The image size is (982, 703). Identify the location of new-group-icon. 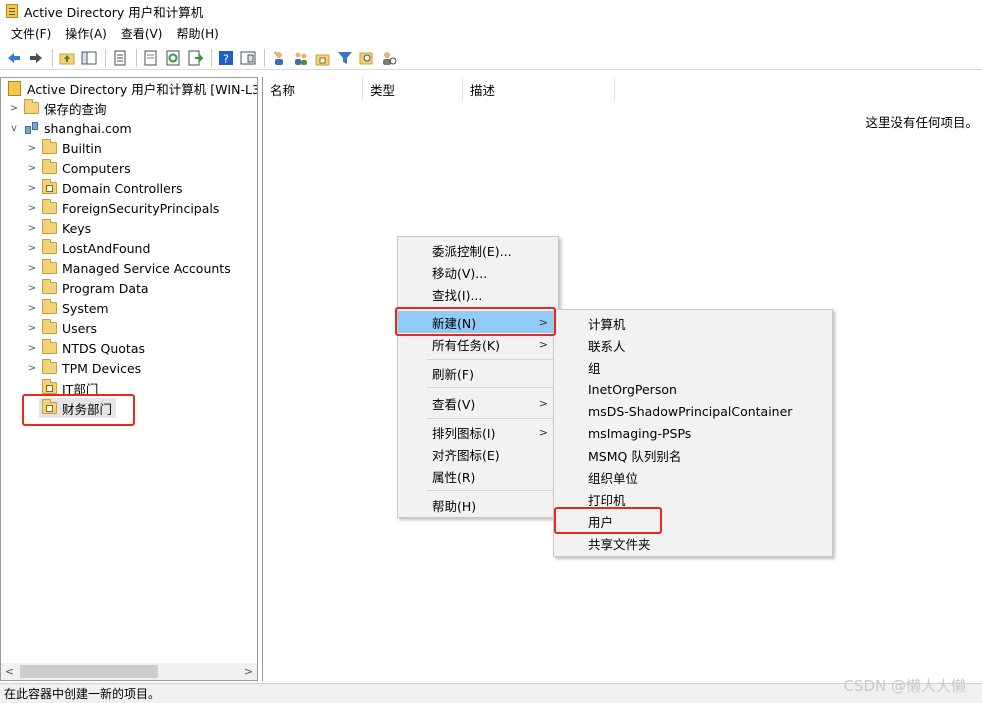
(301, 58).